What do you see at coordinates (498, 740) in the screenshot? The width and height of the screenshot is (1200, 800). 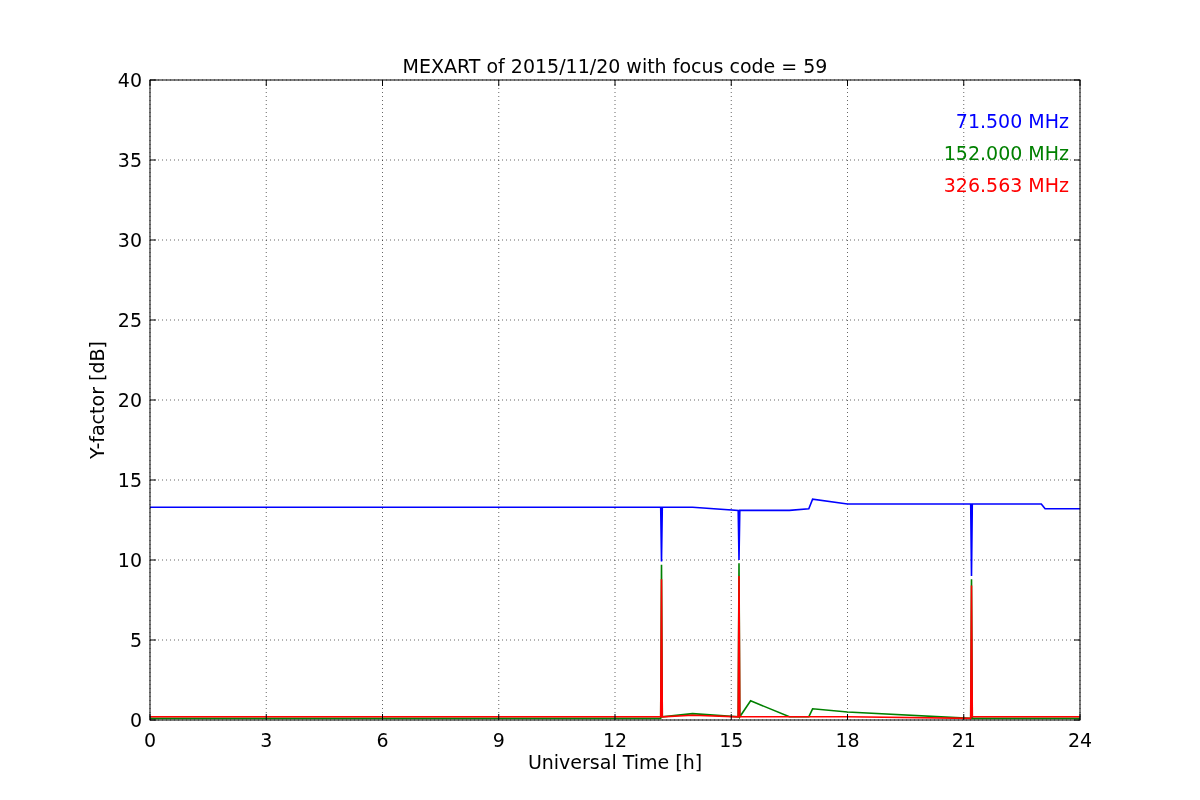 I see `x-tick-label: 9` at bounding box center [498, 740].